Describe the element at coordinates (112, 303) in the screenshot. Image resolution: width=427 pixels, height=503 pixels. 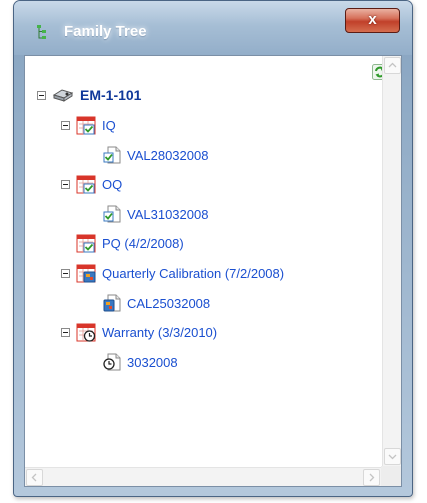
I see `calibration-document-icon` at that location.